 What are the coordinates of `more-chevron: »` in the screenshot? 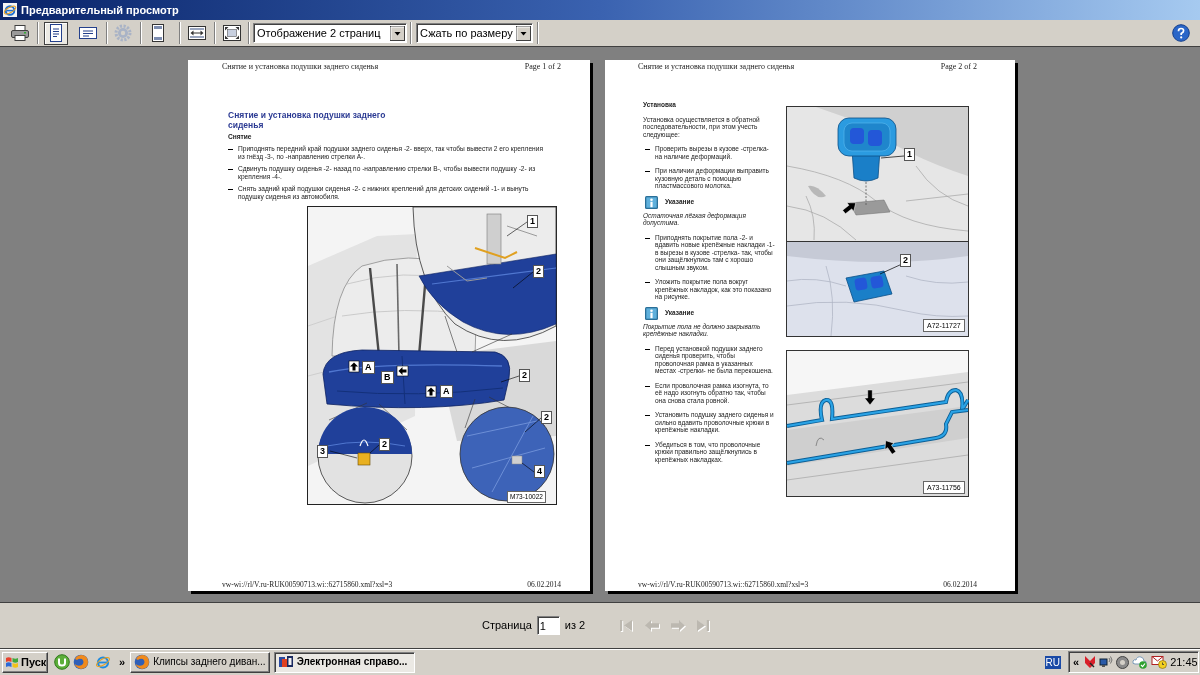 It's located at (122, 662).